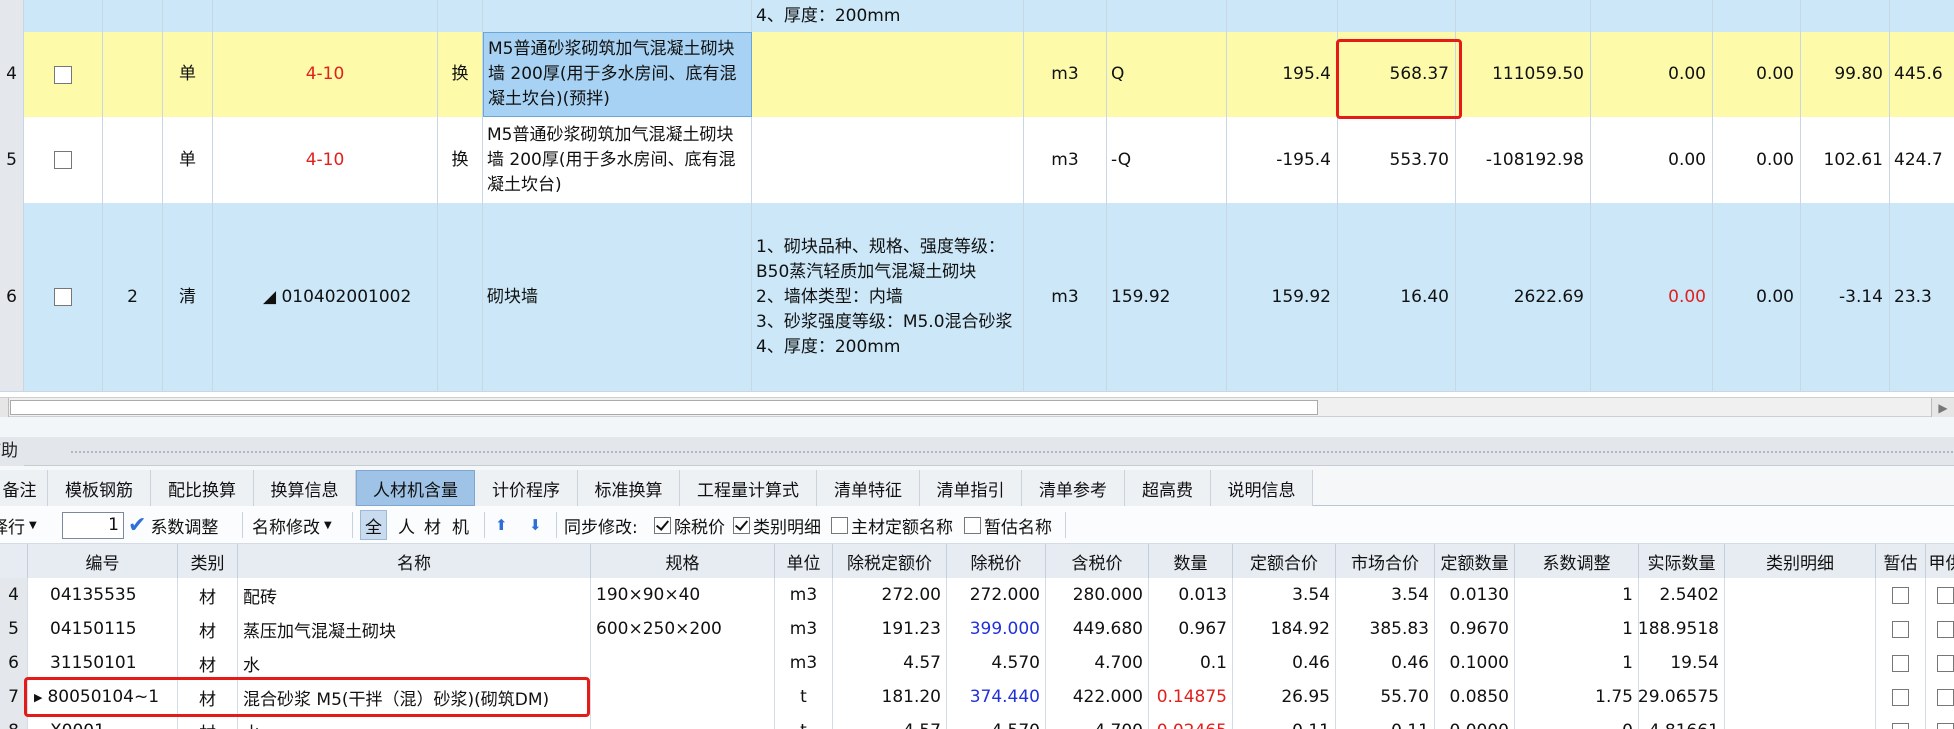 This screenshot has width=1954, height=729. What do you see at coordinates (18, 525) in the screenshot?
I see `select-rows-dropdown: 选择行▼` at bounding box center [18, 525].